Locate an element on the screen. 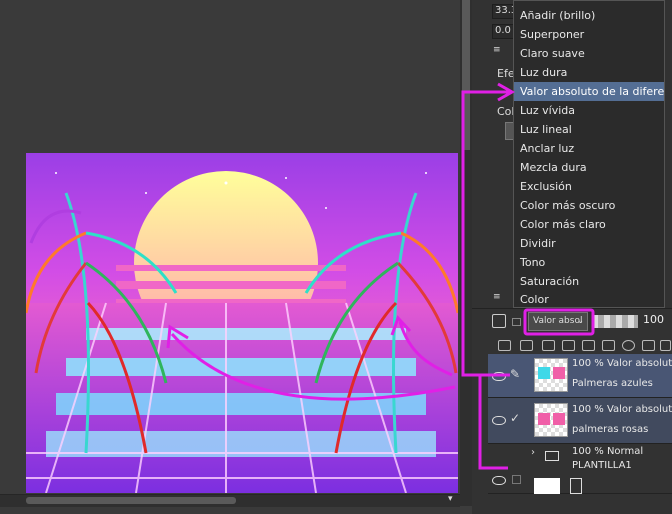 The width and height of the screenshot is (672, 514). curve-arrow-left is located at coordinates (313, 367).